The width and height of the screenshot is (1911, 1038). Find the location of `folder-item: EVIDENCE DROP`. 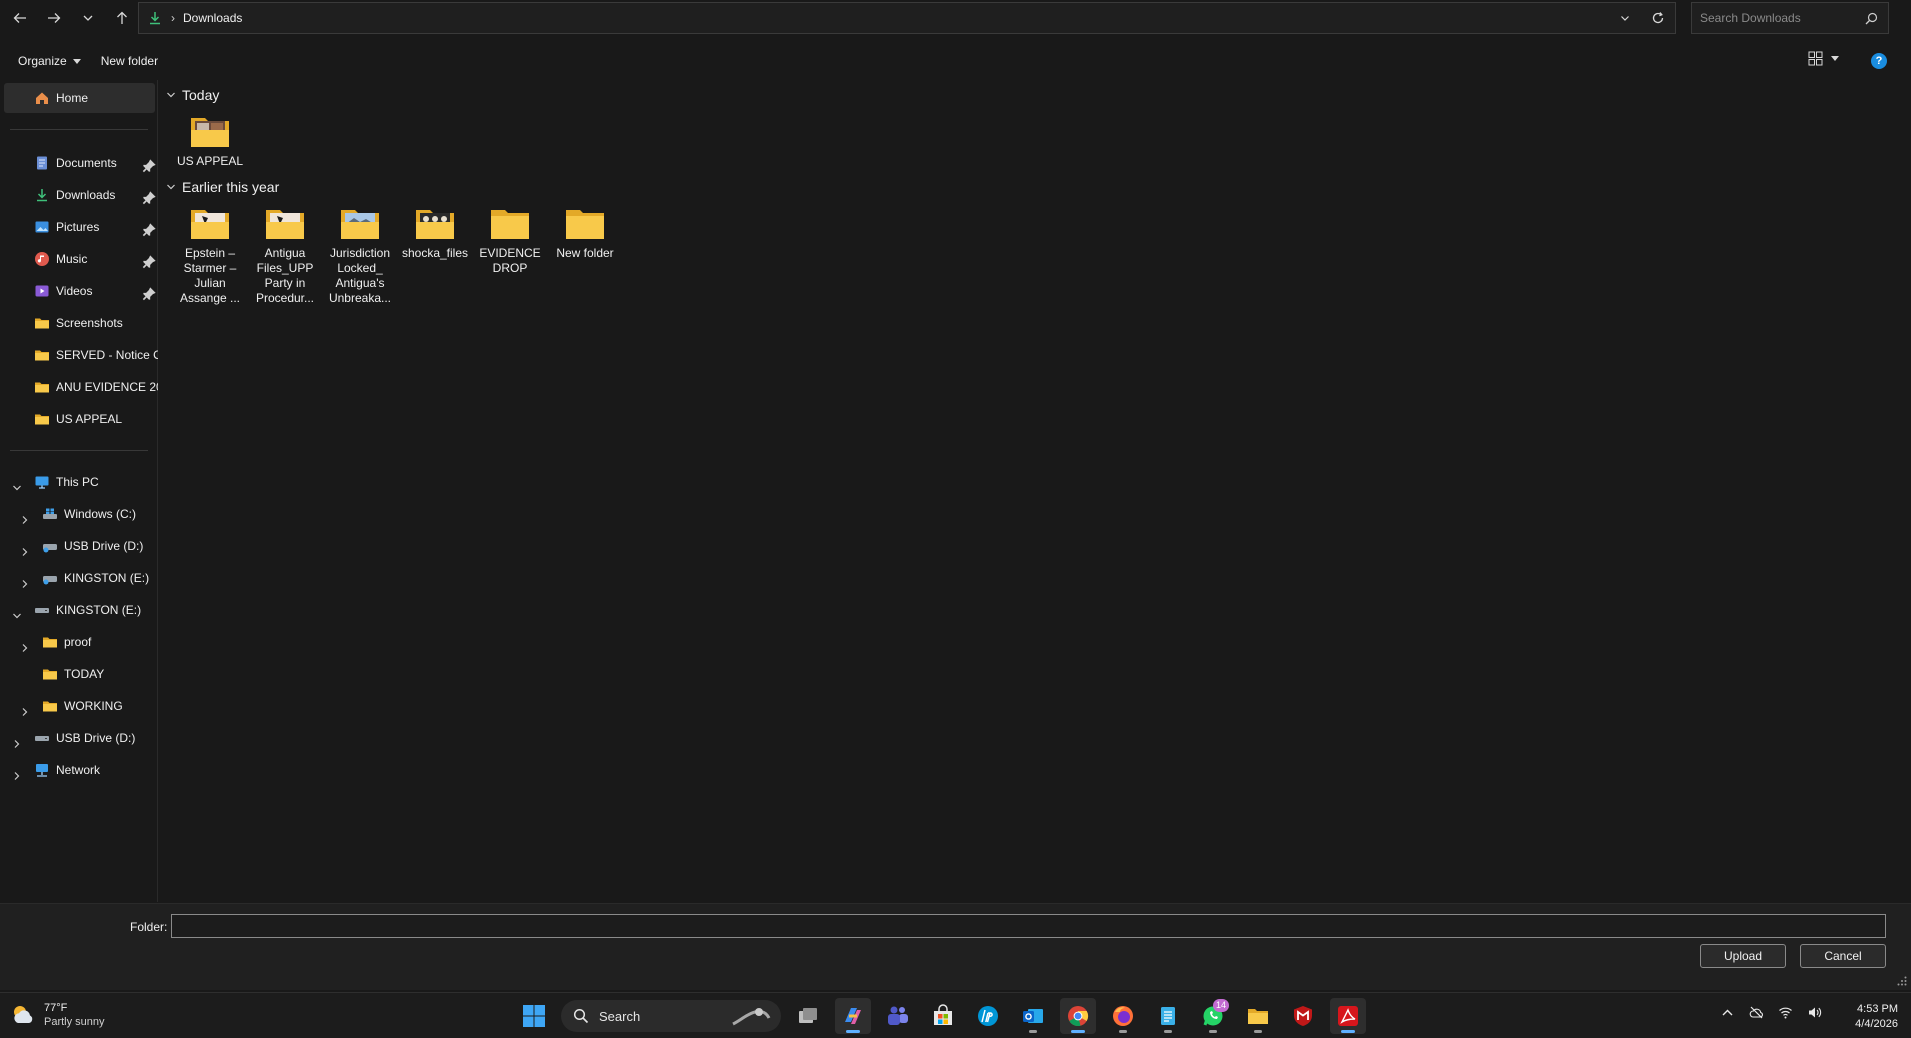

folder-item: EVIDENCE DROP is located at coordinates (510, 242).